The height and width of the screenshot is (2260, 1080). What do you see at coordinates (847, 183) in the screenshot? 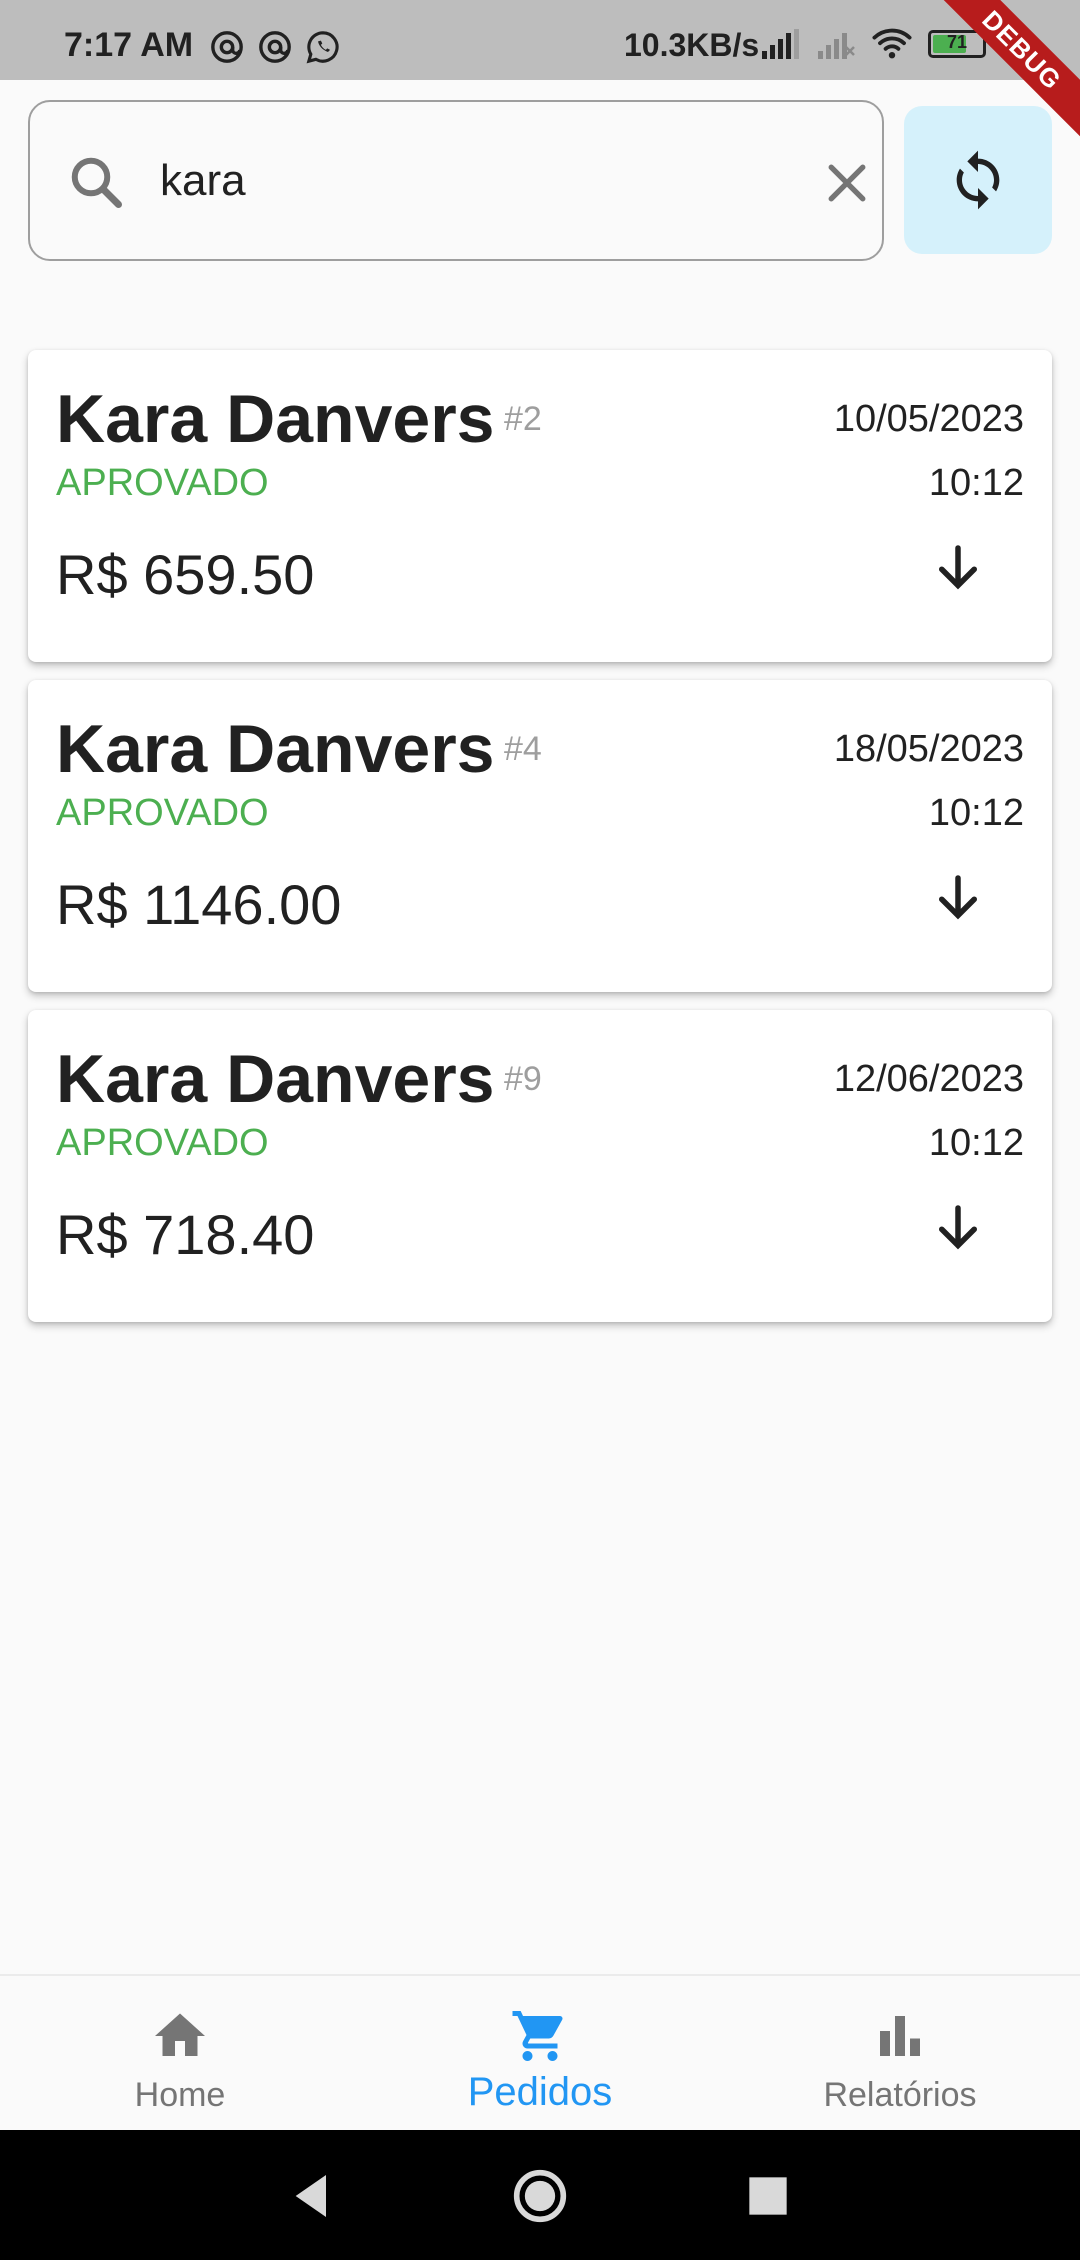
I see `close-icon` at bounding box center [847, 183].